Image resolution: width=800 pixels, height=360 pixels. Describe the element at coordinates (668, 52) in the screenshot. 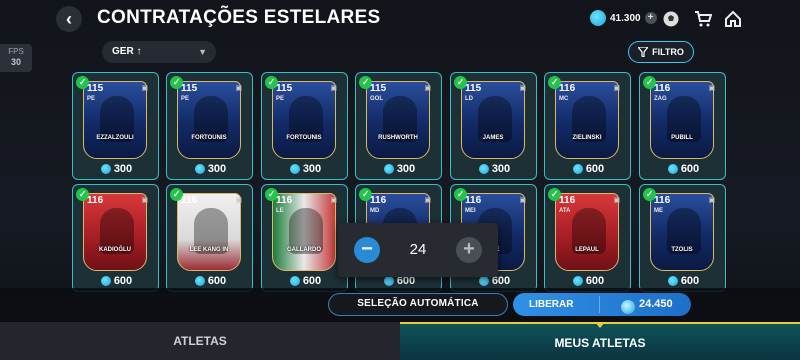

I see `filter-label: FILTRO` at that location.